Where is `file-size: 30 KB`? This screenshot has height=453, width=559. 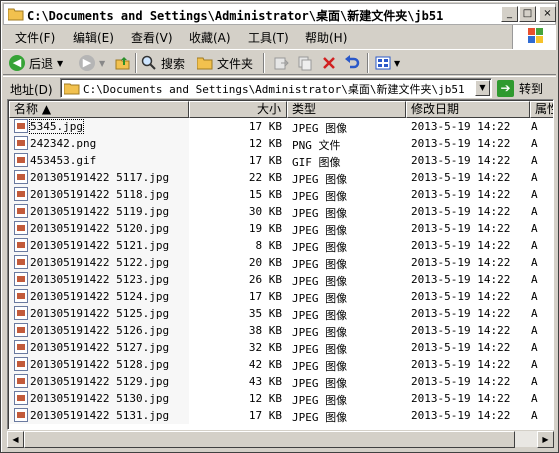
file-size: 30 KB is located at coordinates (265, 211).